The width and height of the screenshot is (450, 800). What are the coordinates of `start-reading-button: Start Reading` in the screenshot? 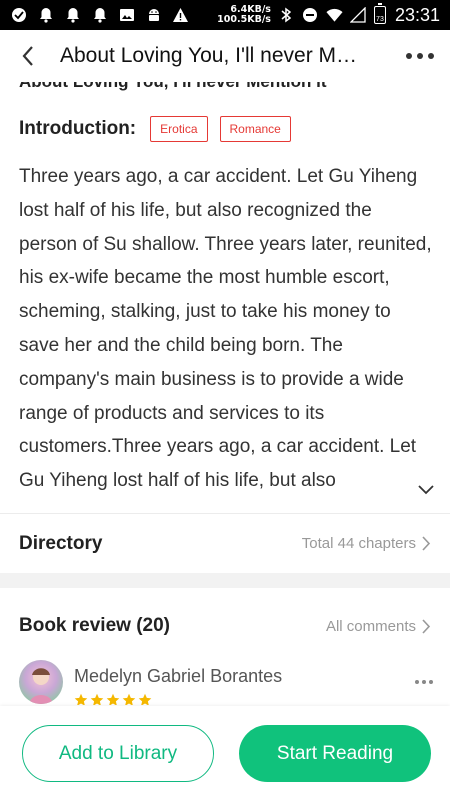 It's located at (335, 753).